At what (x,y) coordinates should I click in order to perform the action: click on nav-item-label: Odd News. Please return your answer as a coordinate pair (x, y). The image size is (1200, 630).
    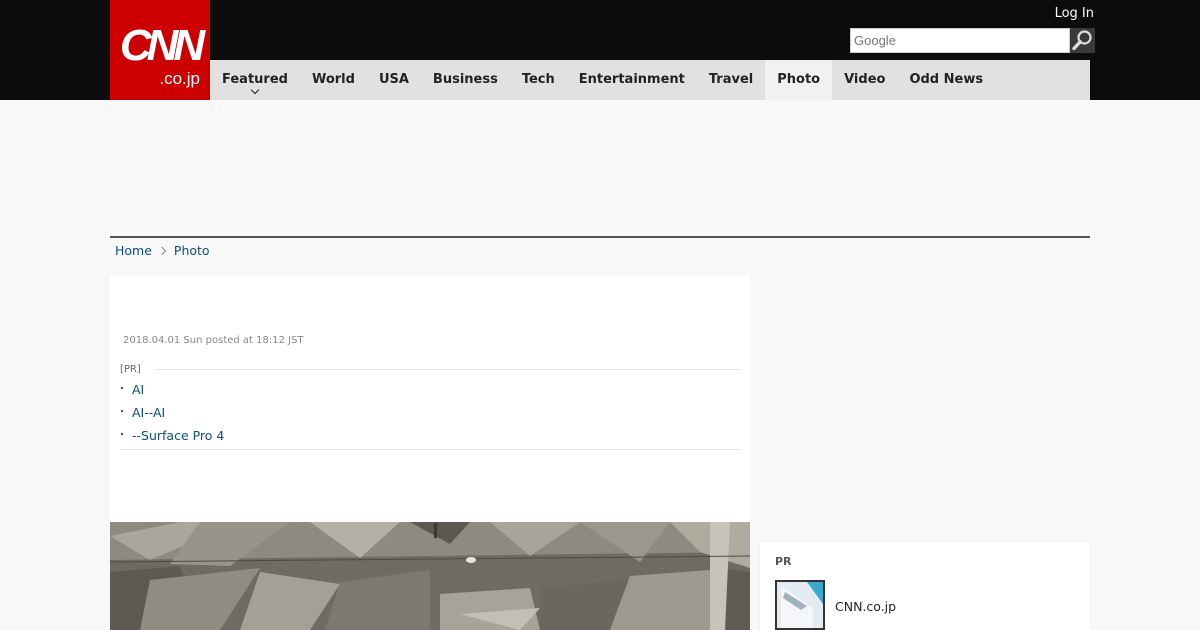
    Looking at the image, I should click on (946, 79).